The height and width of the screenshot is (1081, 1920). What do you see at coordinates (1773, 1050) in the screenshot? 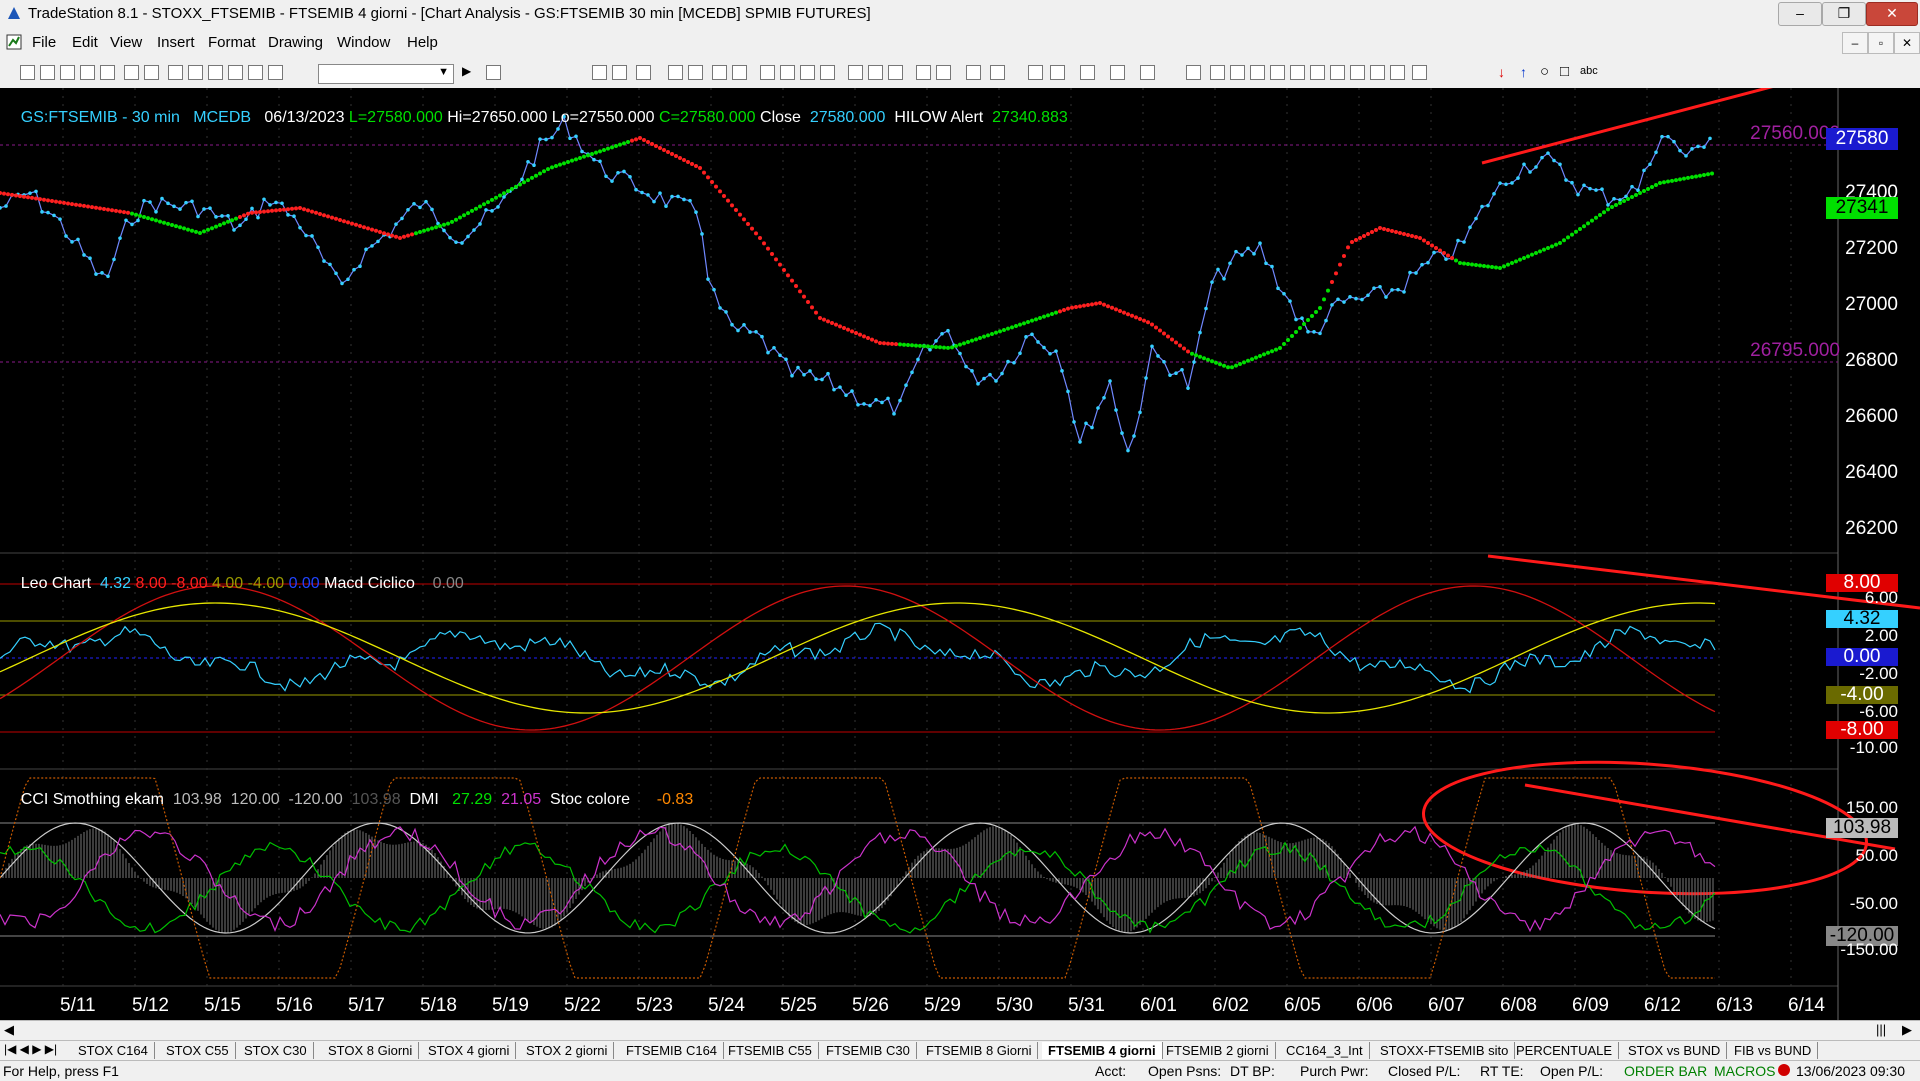
I see `tab-fib-vs-bund: FIB vs BUND` at bounding box center [1773, 1050].